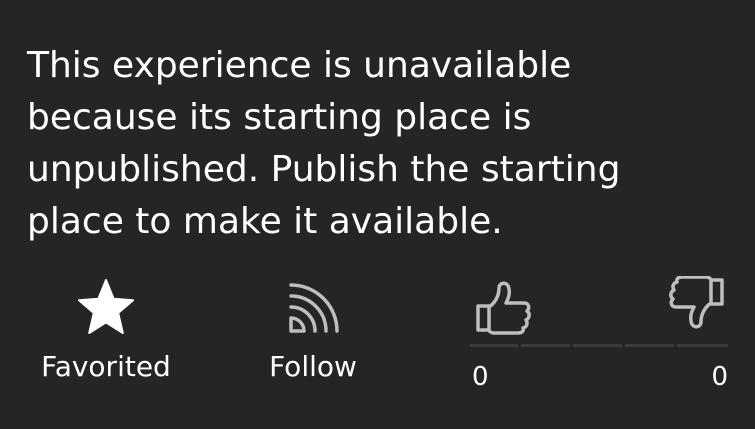  What do you see at coordinates (719, 377) in the screenshot?
I see `downvote-count: 0` at bounding box center [719, 377].